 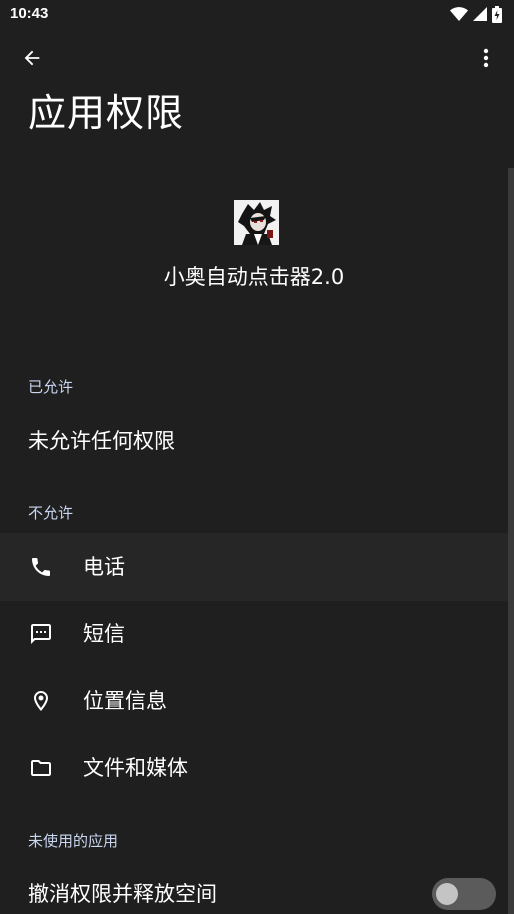 I want to click on phone-icon, so click(x=41, y=567).